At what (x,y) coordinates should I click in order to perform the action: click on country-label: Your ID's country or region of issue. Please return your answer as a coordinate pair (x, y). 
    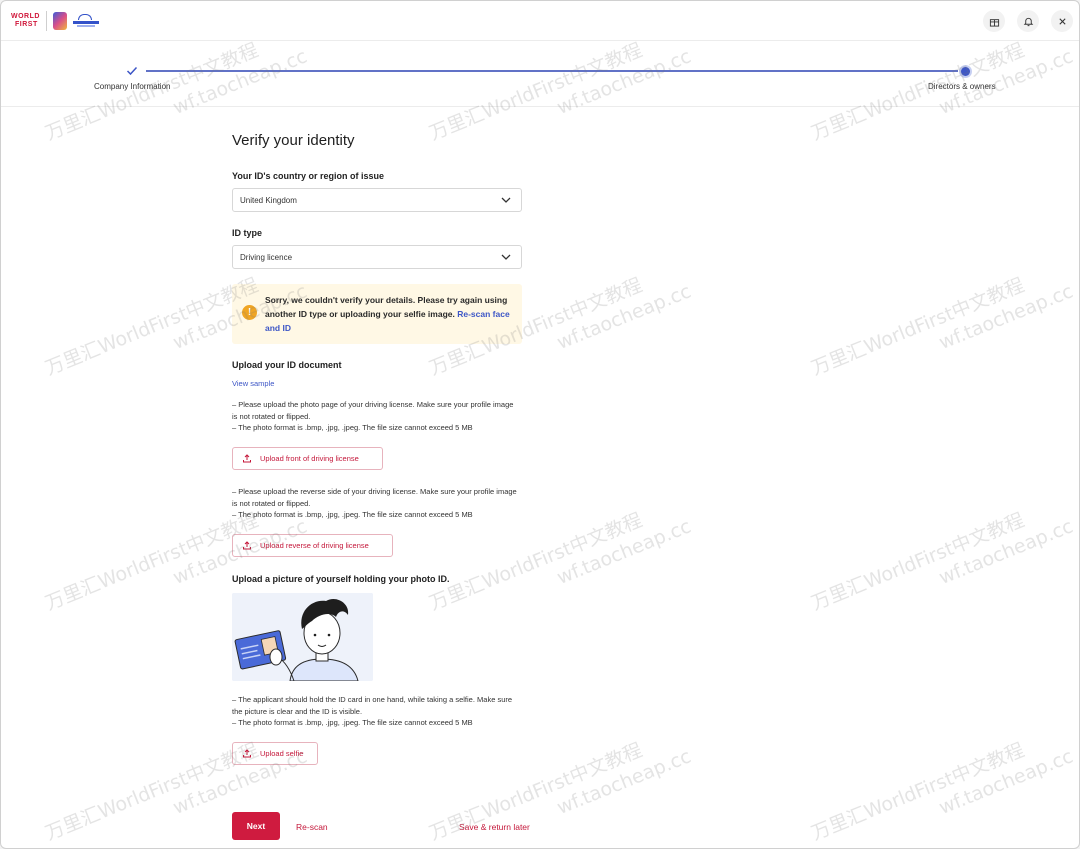
    Looking at the image, I should click on (308, 176).